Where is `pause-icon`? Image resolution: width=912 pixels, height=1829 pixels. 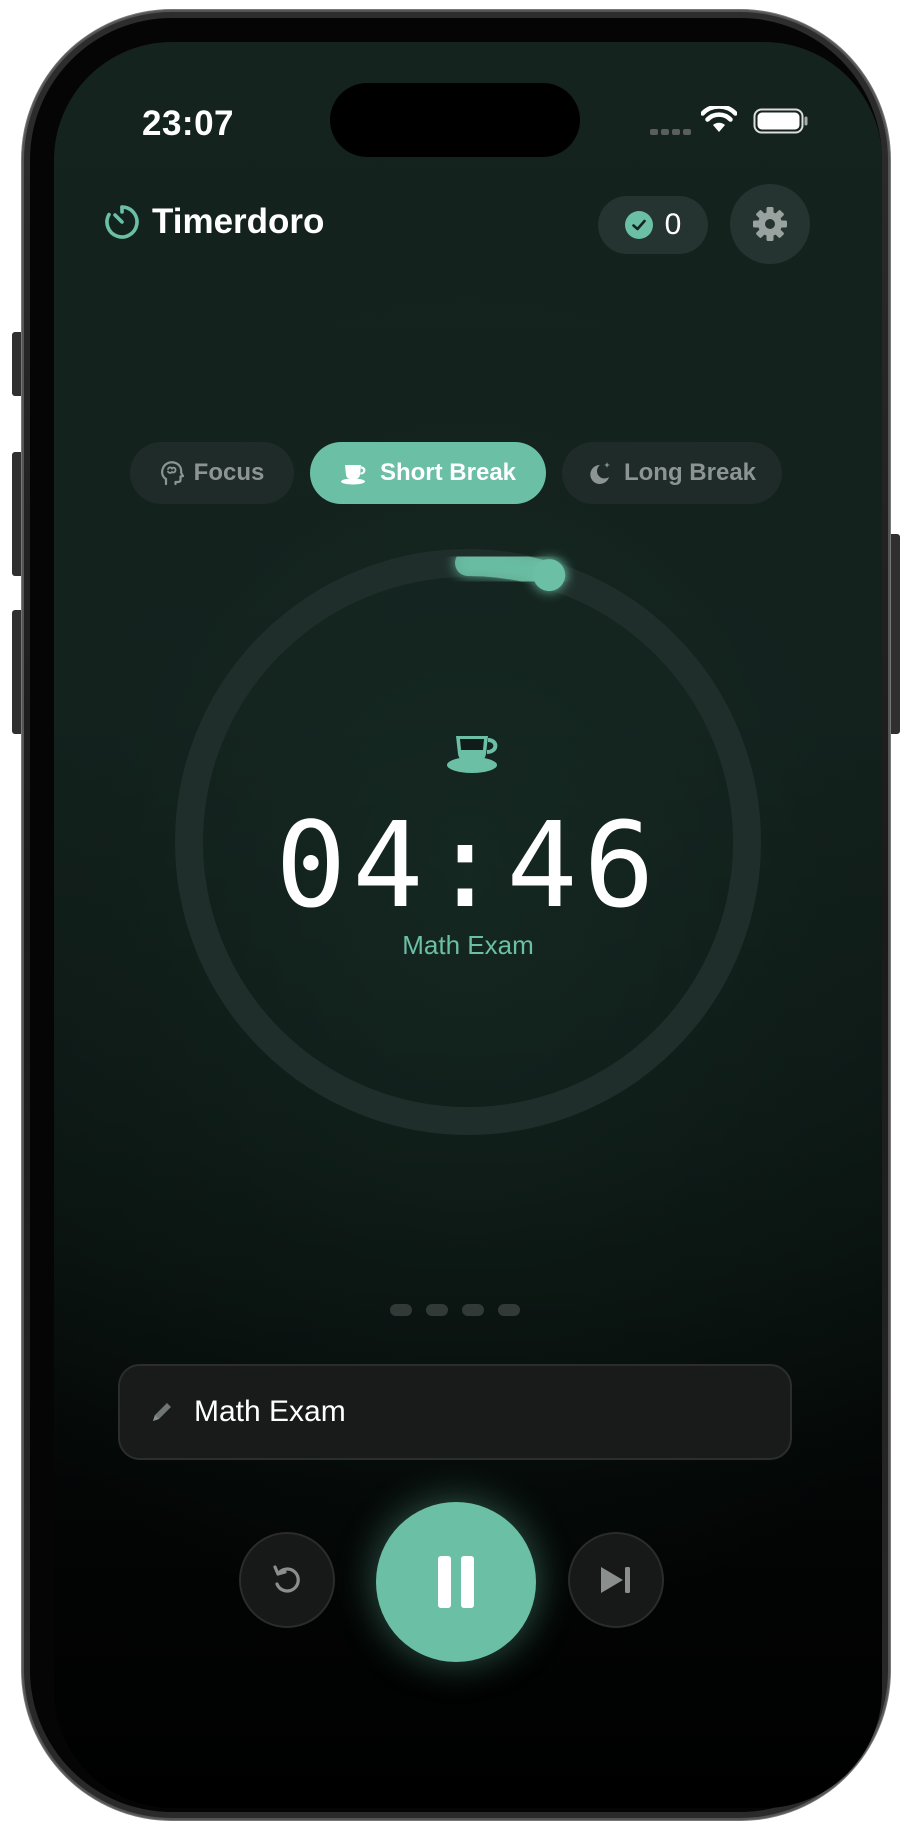 pause-icon is located at coordinates (456, 1582).